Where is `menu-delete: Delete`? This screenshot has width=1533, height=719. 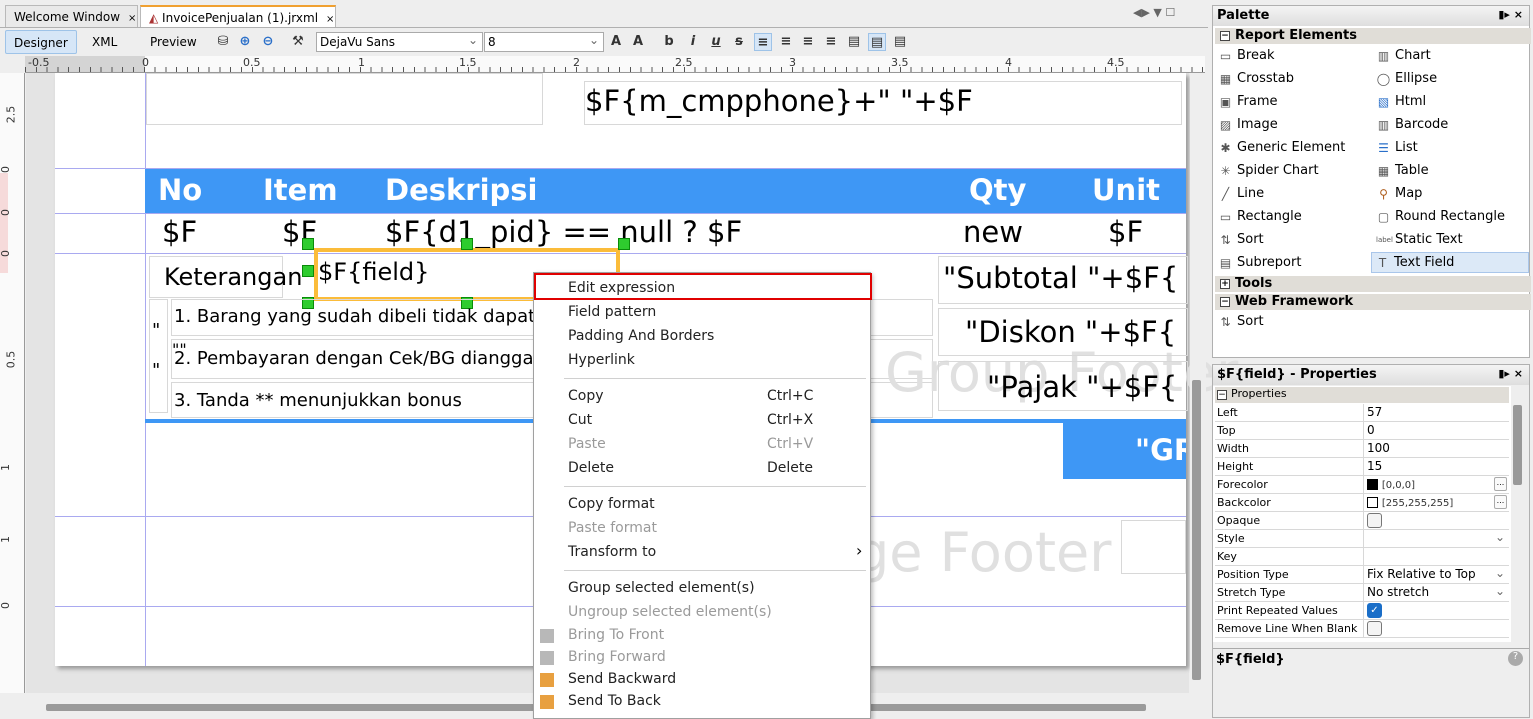
menu-delete: Delete is located at coordinates (591, 468).